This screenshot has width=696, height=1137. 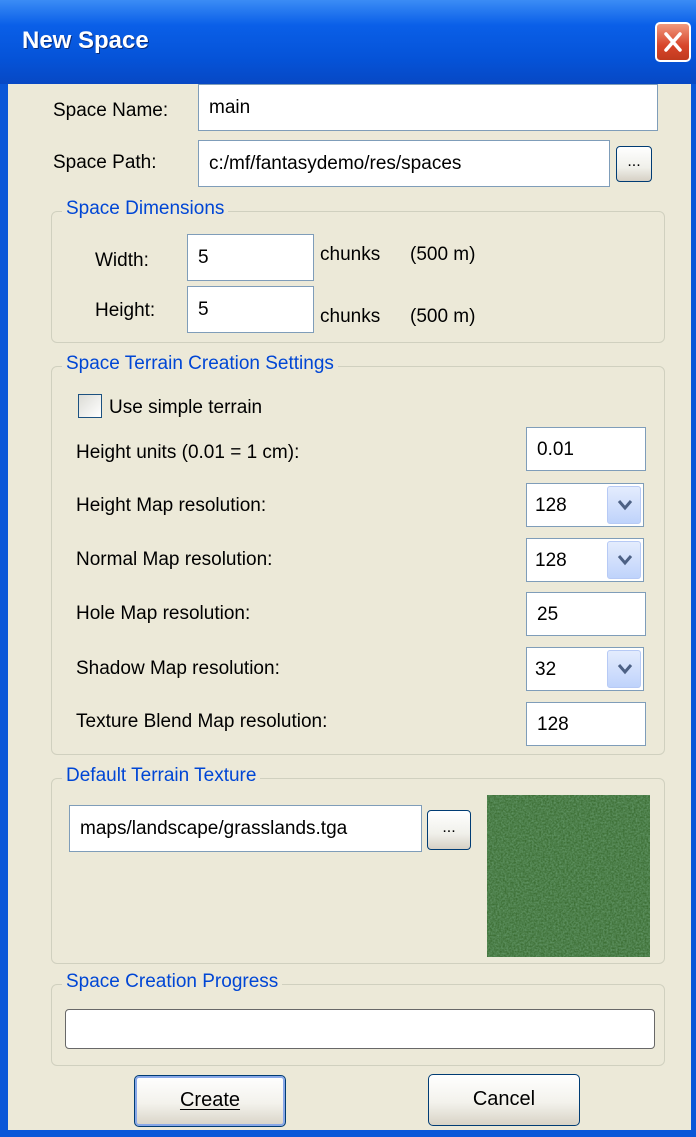 I want to click on creation-progress-title: Space Creation Progress, so click(x=172, y=982).